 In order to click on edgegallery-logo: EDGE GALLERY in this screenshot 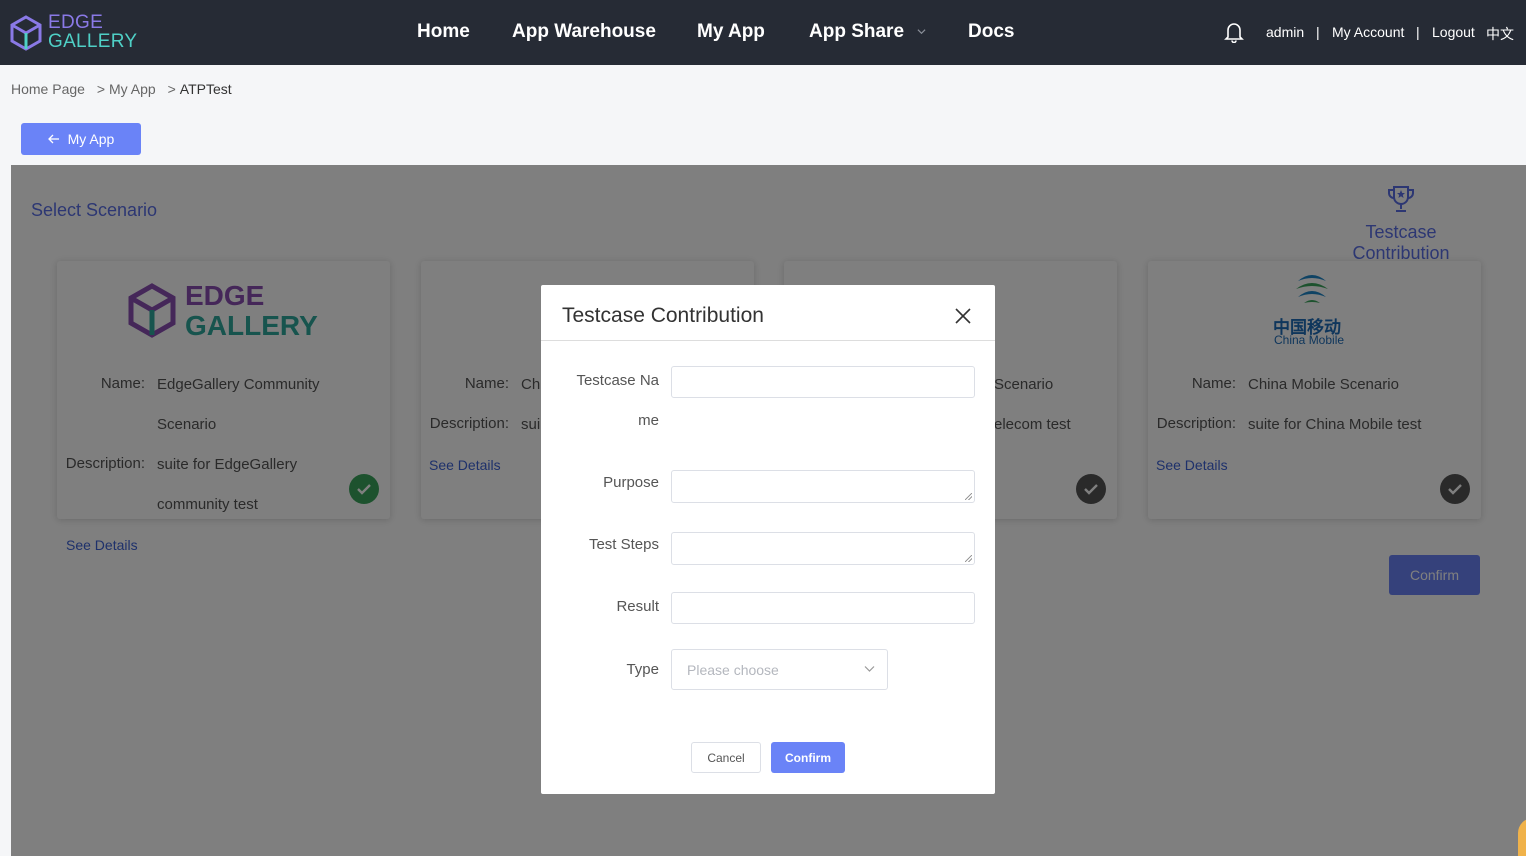, I will do `click(75, 33)`.